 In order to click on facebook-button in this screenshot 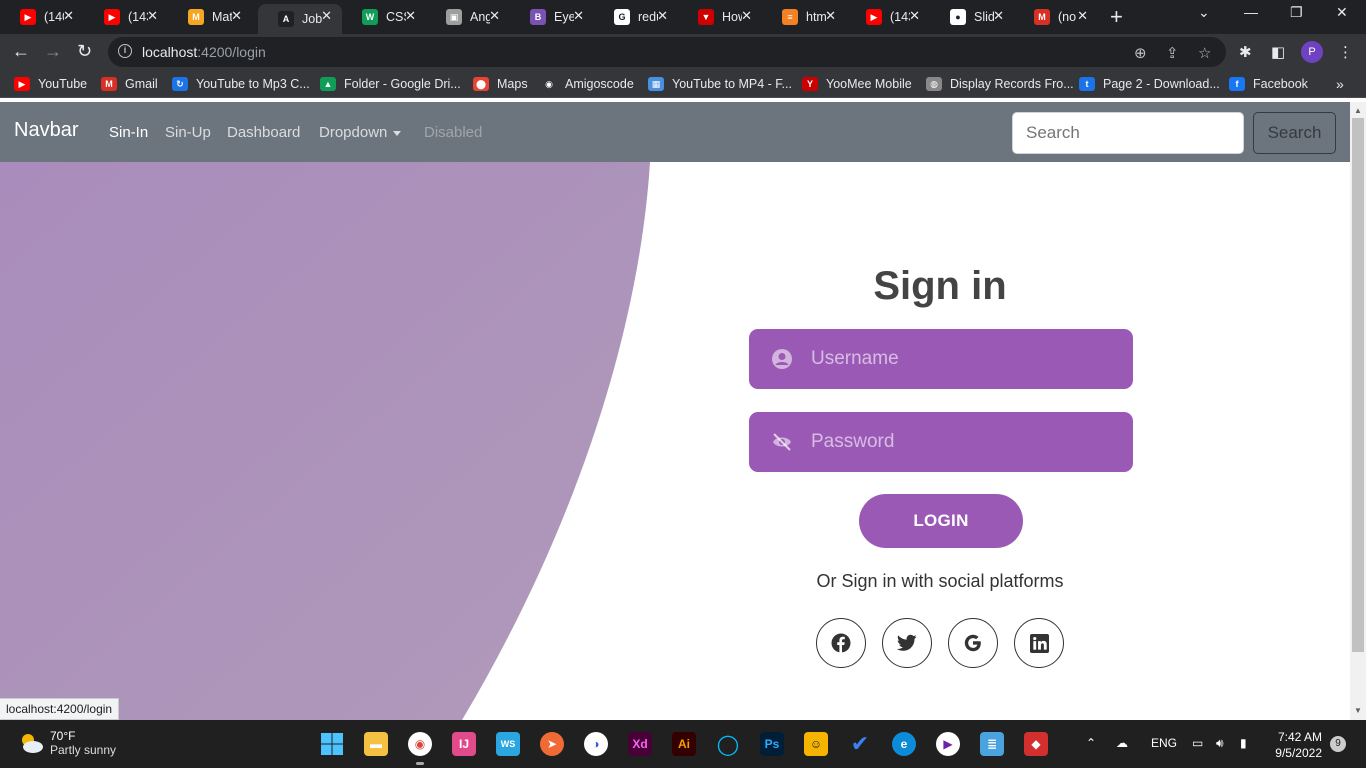, I will do `click(841, 643)`.